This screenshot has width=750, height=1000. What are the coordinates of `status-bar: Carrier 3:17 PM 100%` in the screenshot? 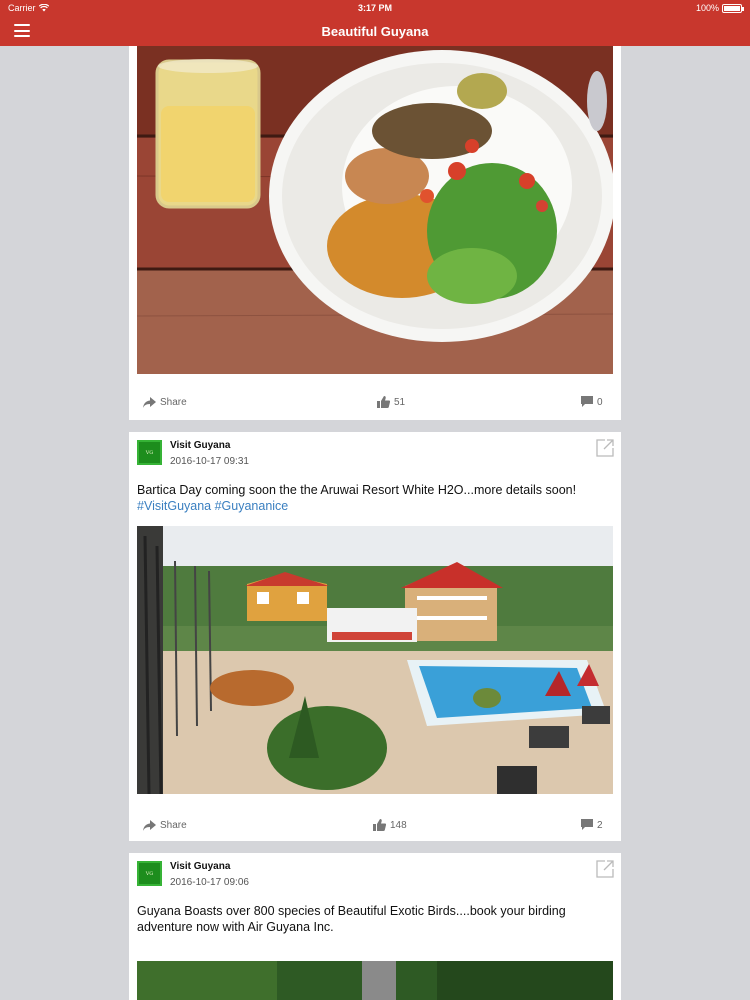 It's located at (375, 8).